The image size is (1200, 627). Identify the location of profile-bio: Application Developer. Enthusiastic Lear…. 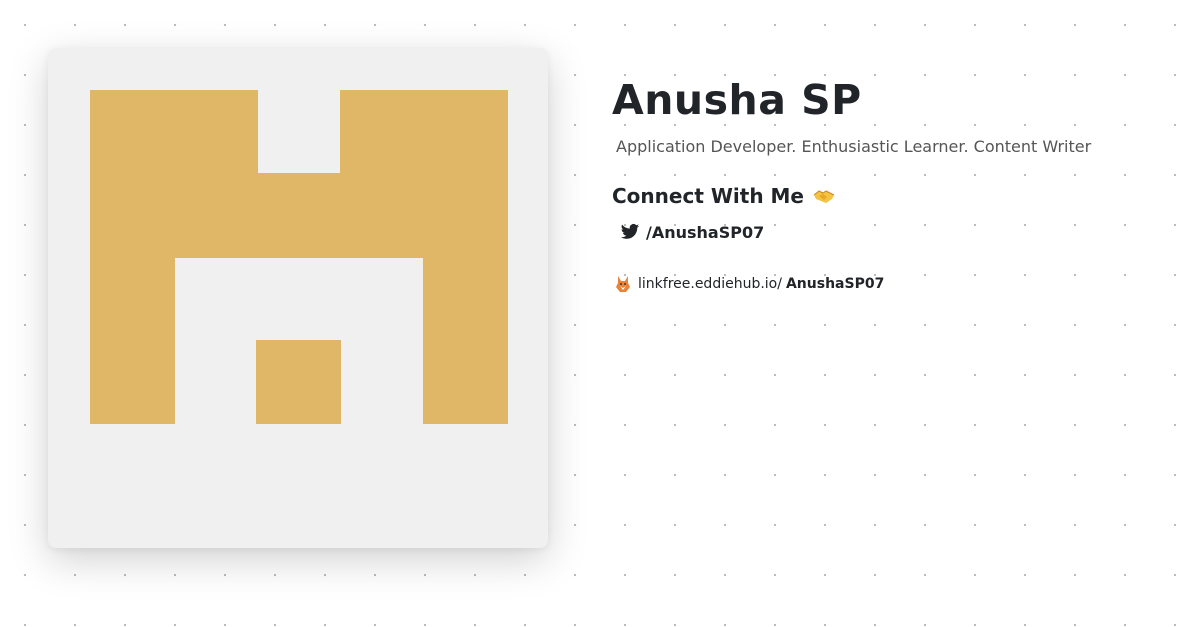
(854, 146).